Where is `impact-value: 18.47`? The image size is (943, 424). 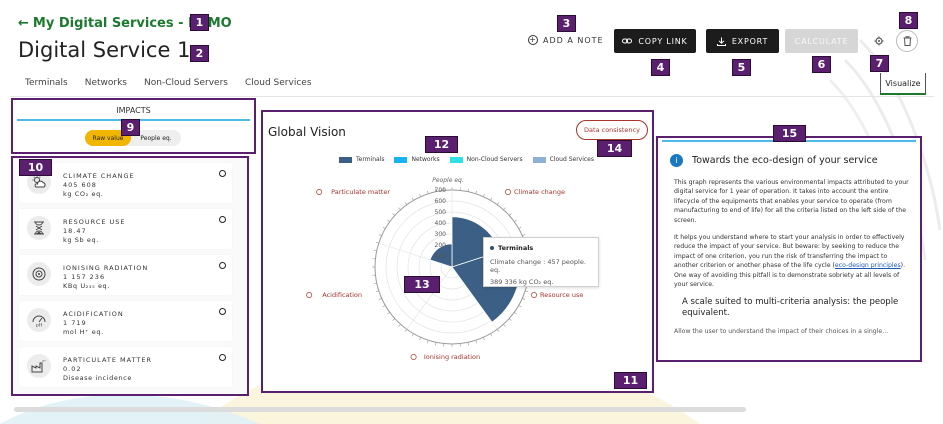 impact-value: 18.47 is located at coordinates (75, 231).